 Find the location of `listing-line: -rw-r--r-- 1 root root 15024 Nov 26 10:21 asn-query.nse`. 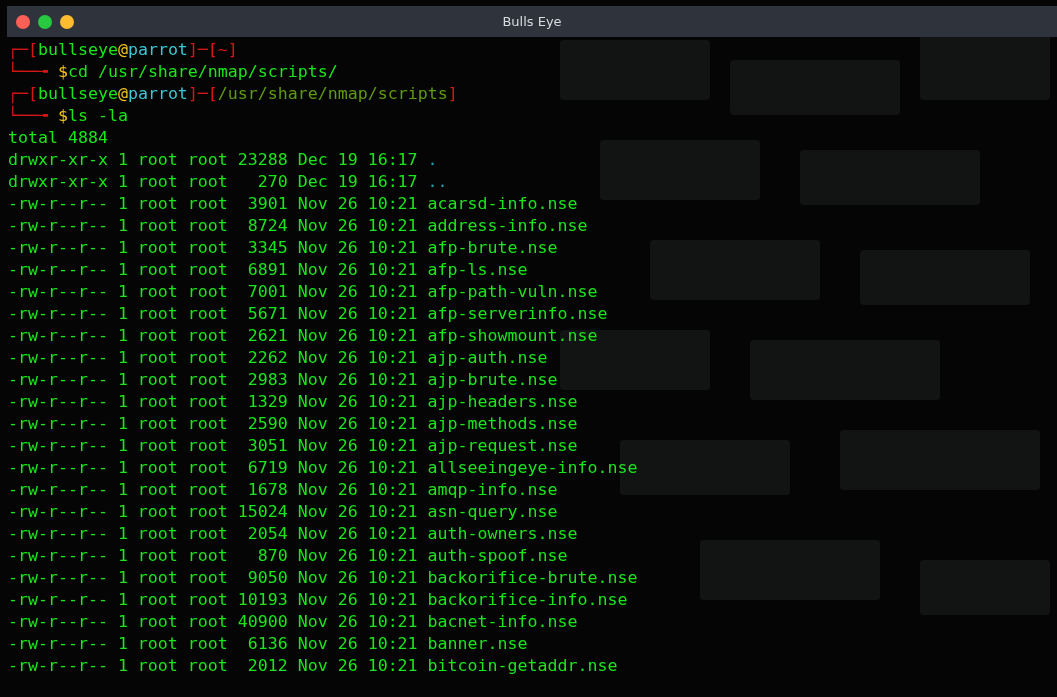

listing-line: -rw-r--r-- 1 root root 15024 Nov 26 10:21 asn-query.nse is located at coordinates (283, 512).